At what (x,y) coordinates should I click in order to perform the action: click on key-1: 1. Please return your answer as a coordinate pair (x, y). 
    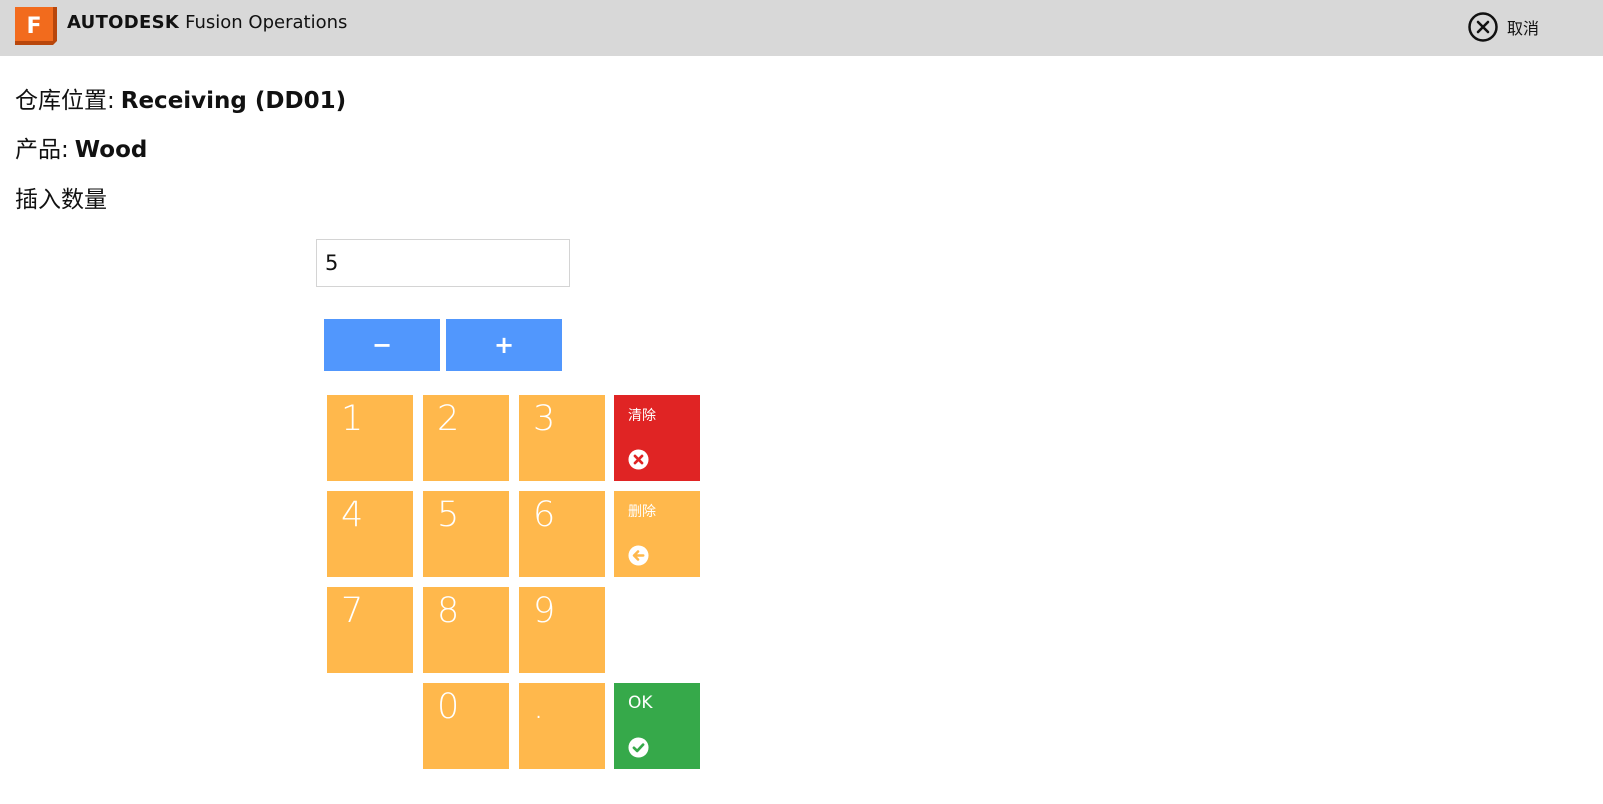
    Looking at the image, I should click on (370, 438).